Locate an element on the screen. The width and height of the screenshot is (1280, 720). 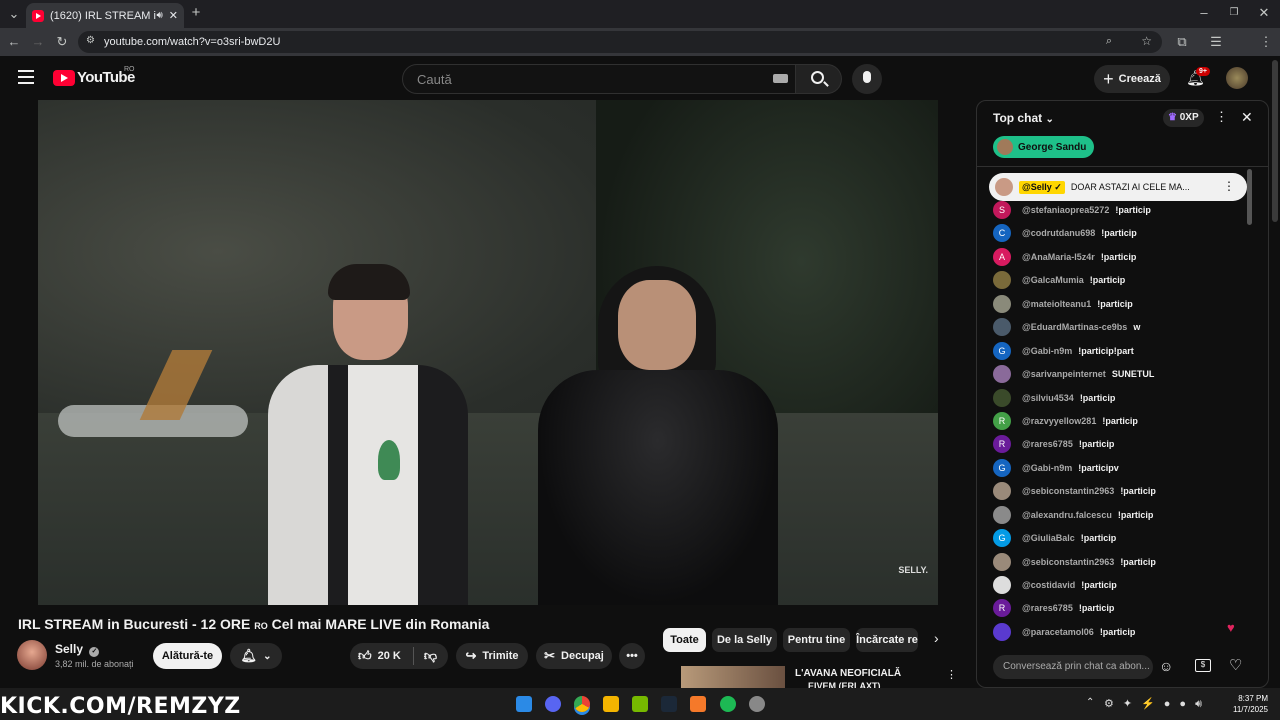
media-icon: ☰ is located at coordinates (1216, 42).